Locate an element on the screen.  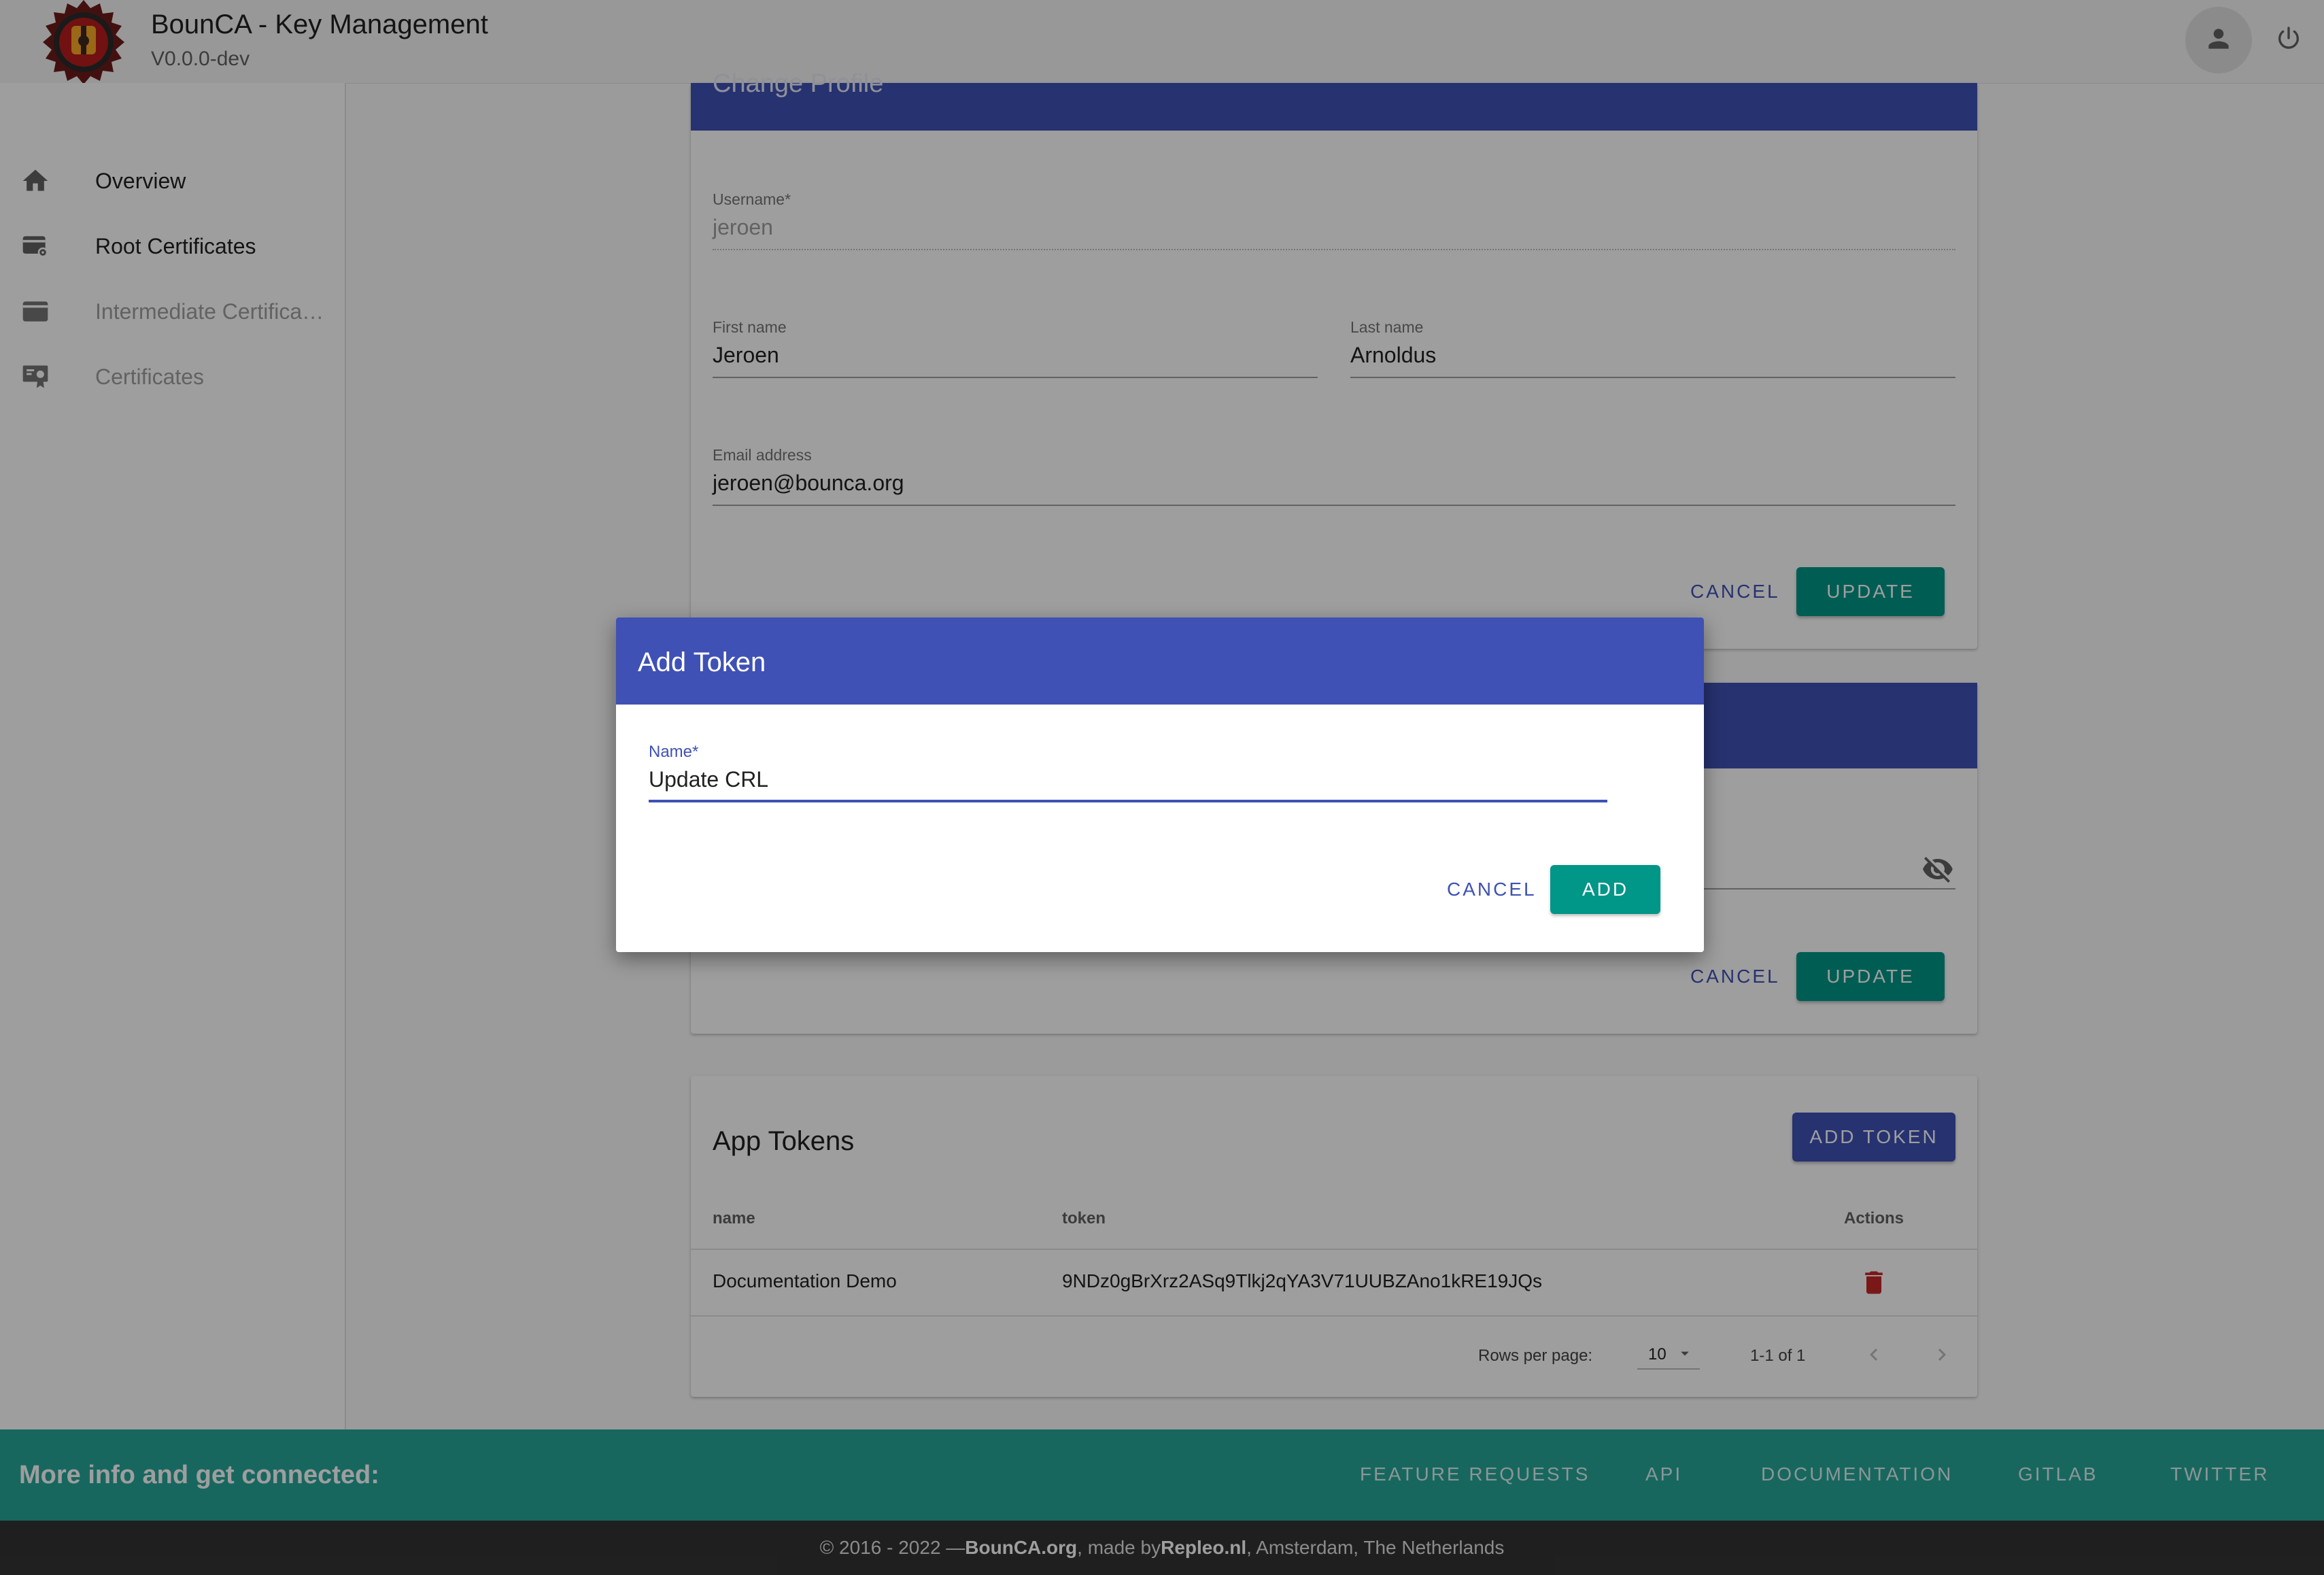
token-name-input: Update CRL is located at coordinates (1128, 785).